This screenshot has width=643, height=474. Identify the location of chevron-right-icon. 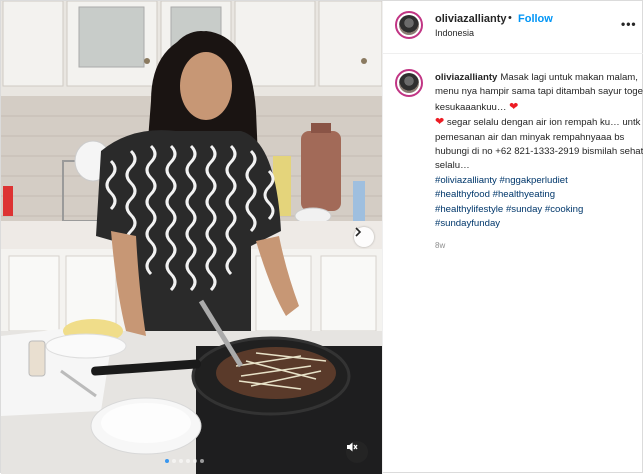
(358, 232).